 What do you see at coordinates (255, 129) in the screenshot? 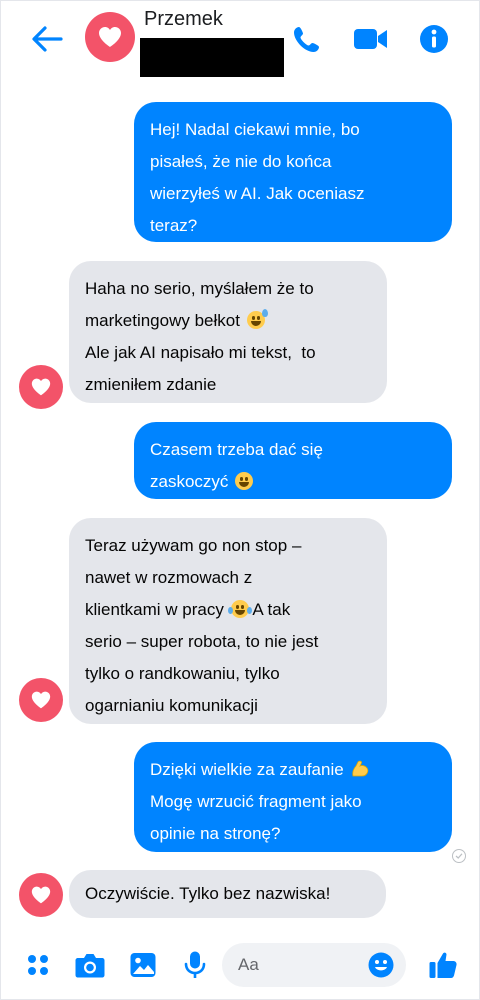
I see `message-line: Hej! Nadal ciekawi mnie, bo` at bounding box center [255, 129].